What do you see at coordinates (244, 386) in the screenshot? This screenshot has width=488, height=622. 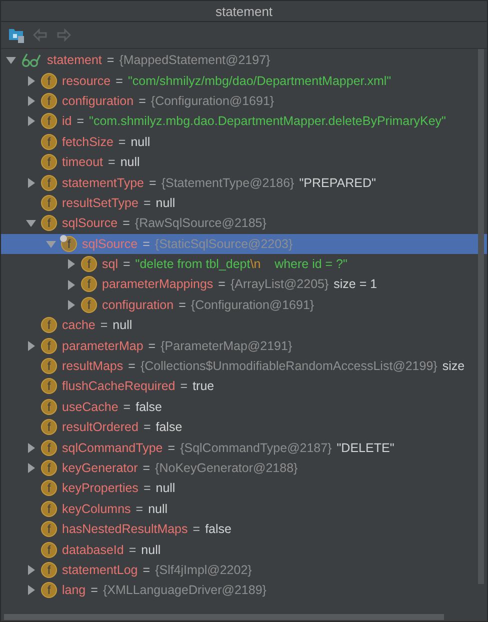 I see `tree-row: f flushCacheRequired = true` at bounding box center [244, 386].